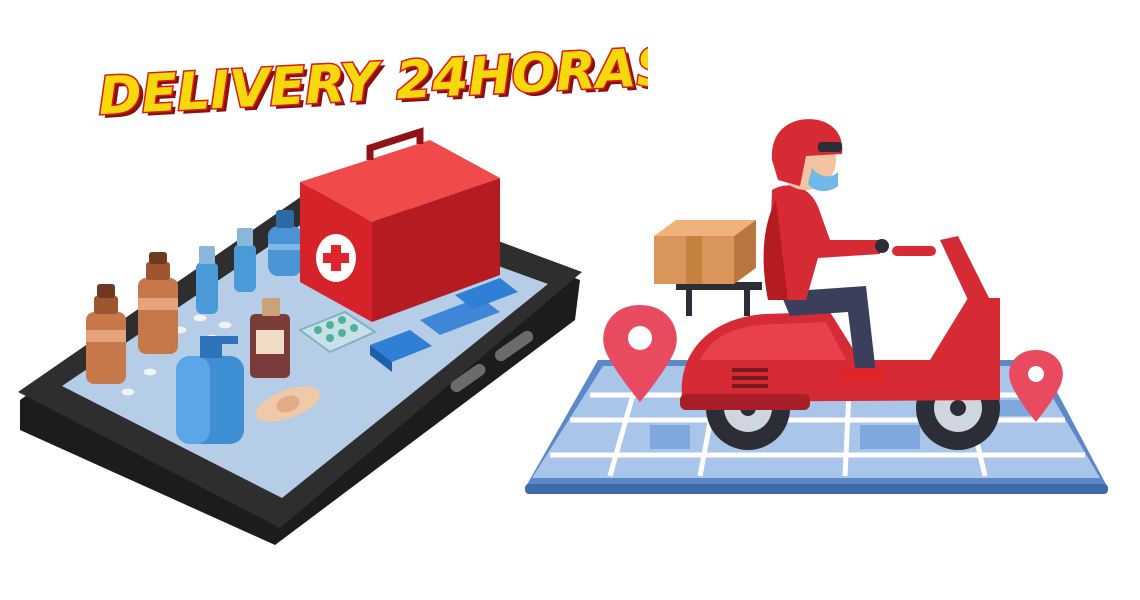 This screenshot has width=1140, height=600. What do you see at coordinates (719, 299) in the screenshot?
I see `scooter-rack` at bounding box center [719, 299].